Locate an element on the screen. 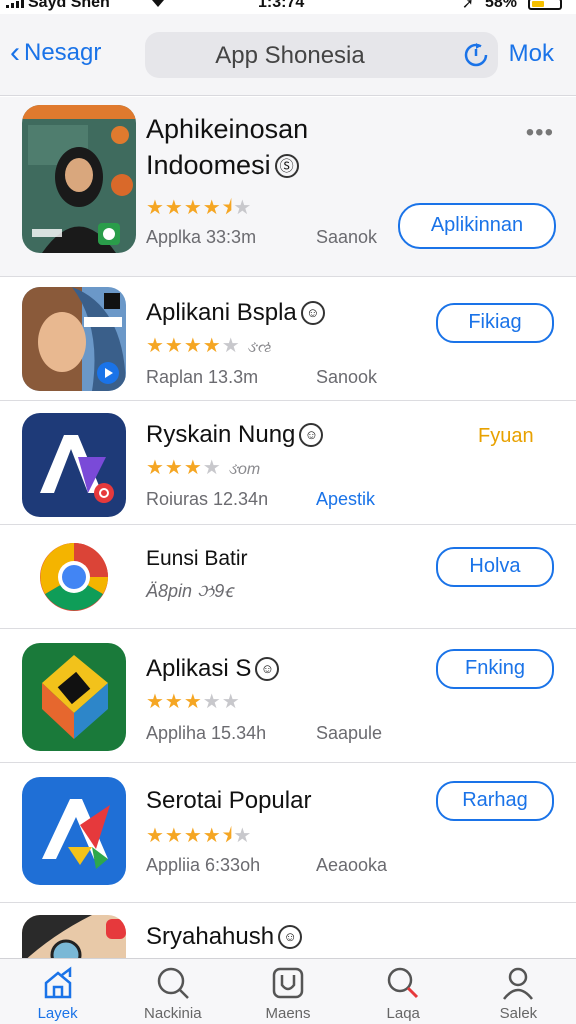 The width and height of the screenshot is (576, 1024). teacher-photo-icon is located at coordinates (79, 179).